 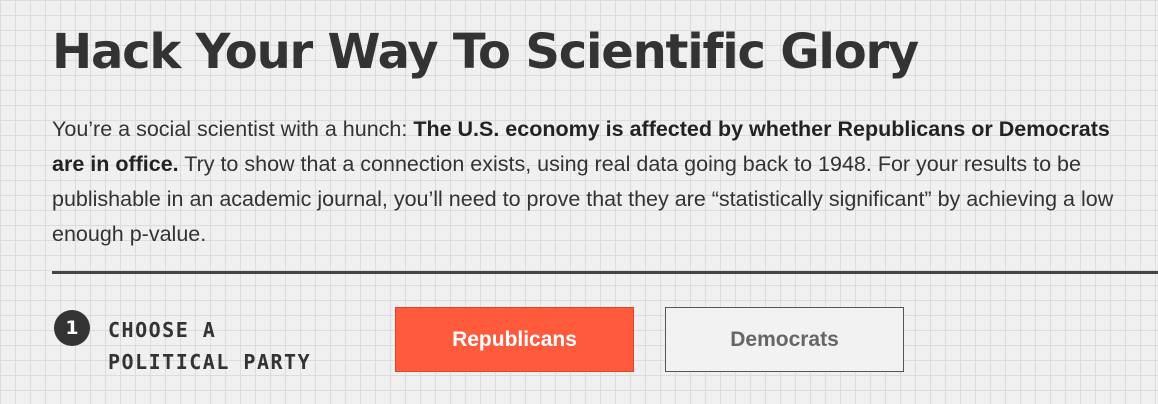 What do you see at coordinates (514, 339) in the screenshot?
I see `republicans-button: Republicans` at bounding box center [514, 339].